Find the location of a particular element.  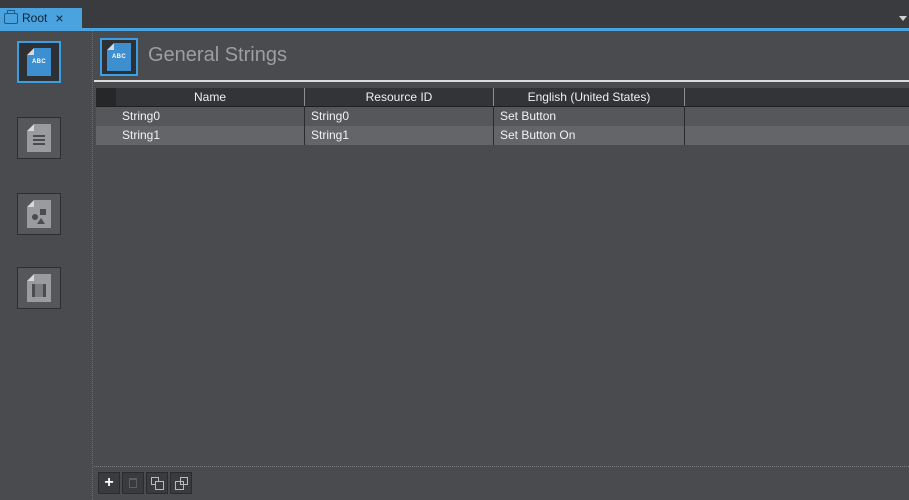

sidebar-item-media is located at coordinates (39, 288).